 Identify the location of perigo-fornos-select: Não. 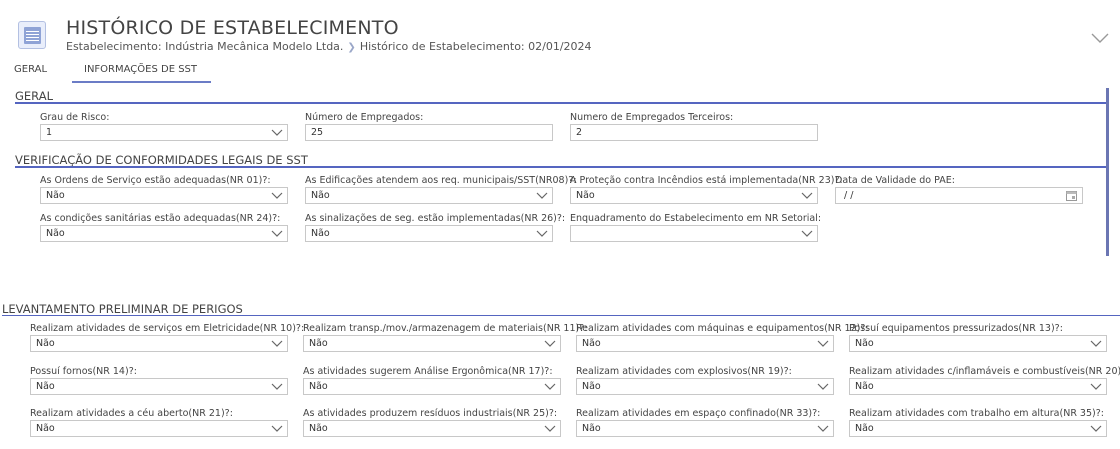
(159, 386).